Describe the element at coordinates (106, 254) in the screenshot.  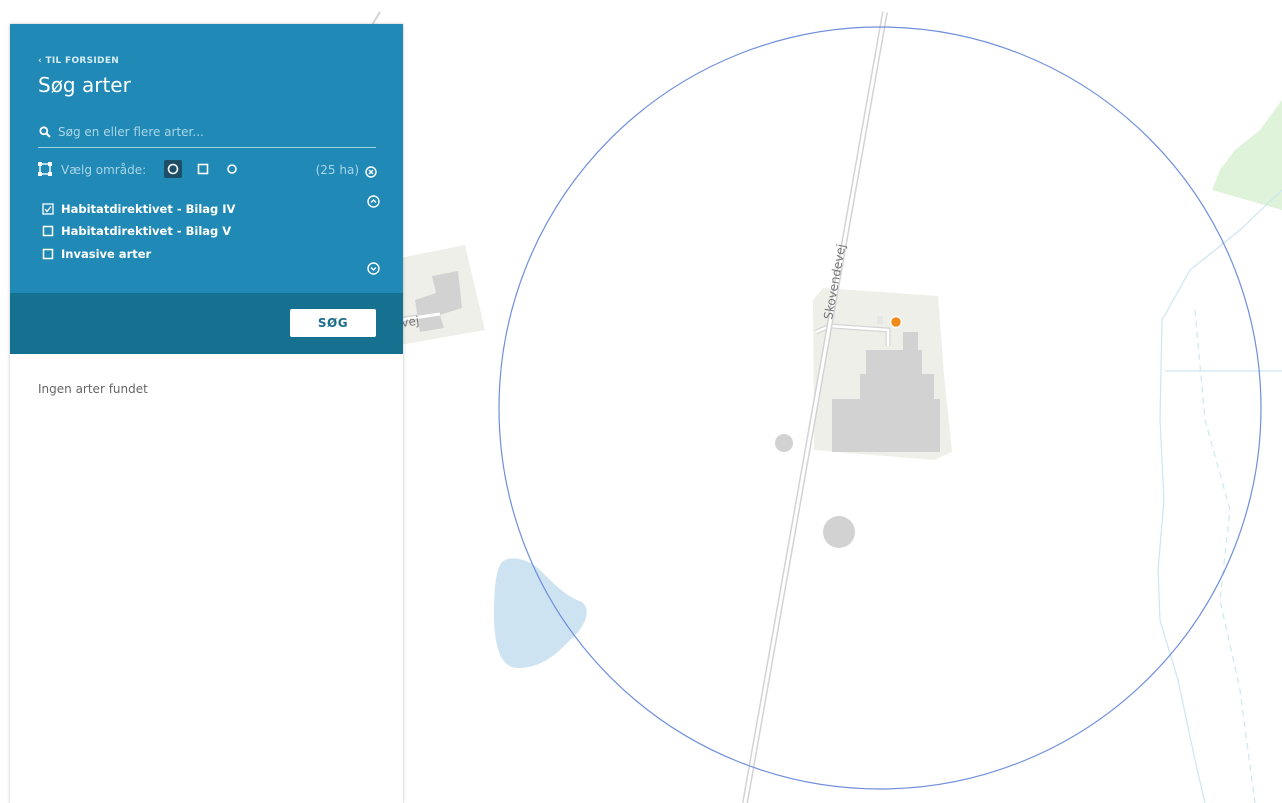
I see `filter-label: Invasive arter` at that location.